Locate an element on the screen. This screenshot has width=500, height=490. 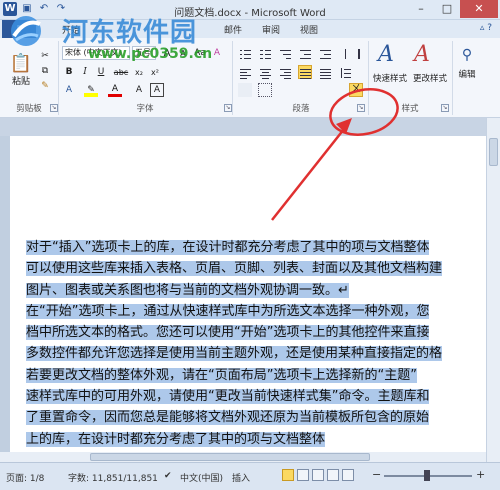
text-line: 多数控件都允许您选择是使用当前主题外观，还是使用某种直接指定的格 is located at coordinates (256, 353).